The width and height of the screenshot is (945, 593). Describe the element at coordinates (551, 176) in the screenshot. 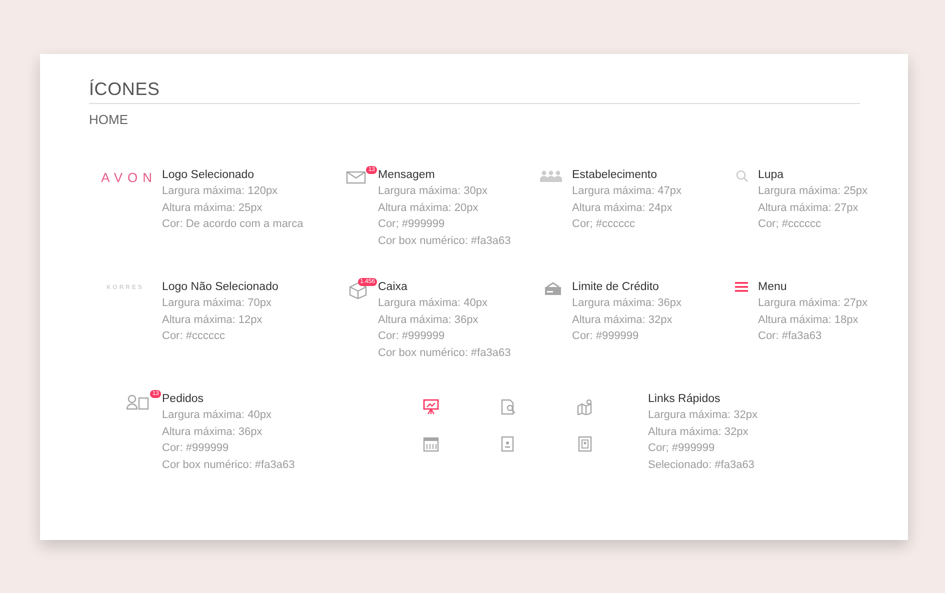

I see `people-icon` at that location.